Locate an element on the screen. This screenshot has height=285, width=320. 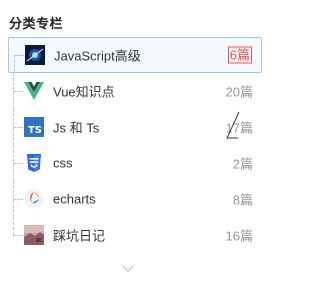
landscape-photo-icon is located at coordinates (34, 235).